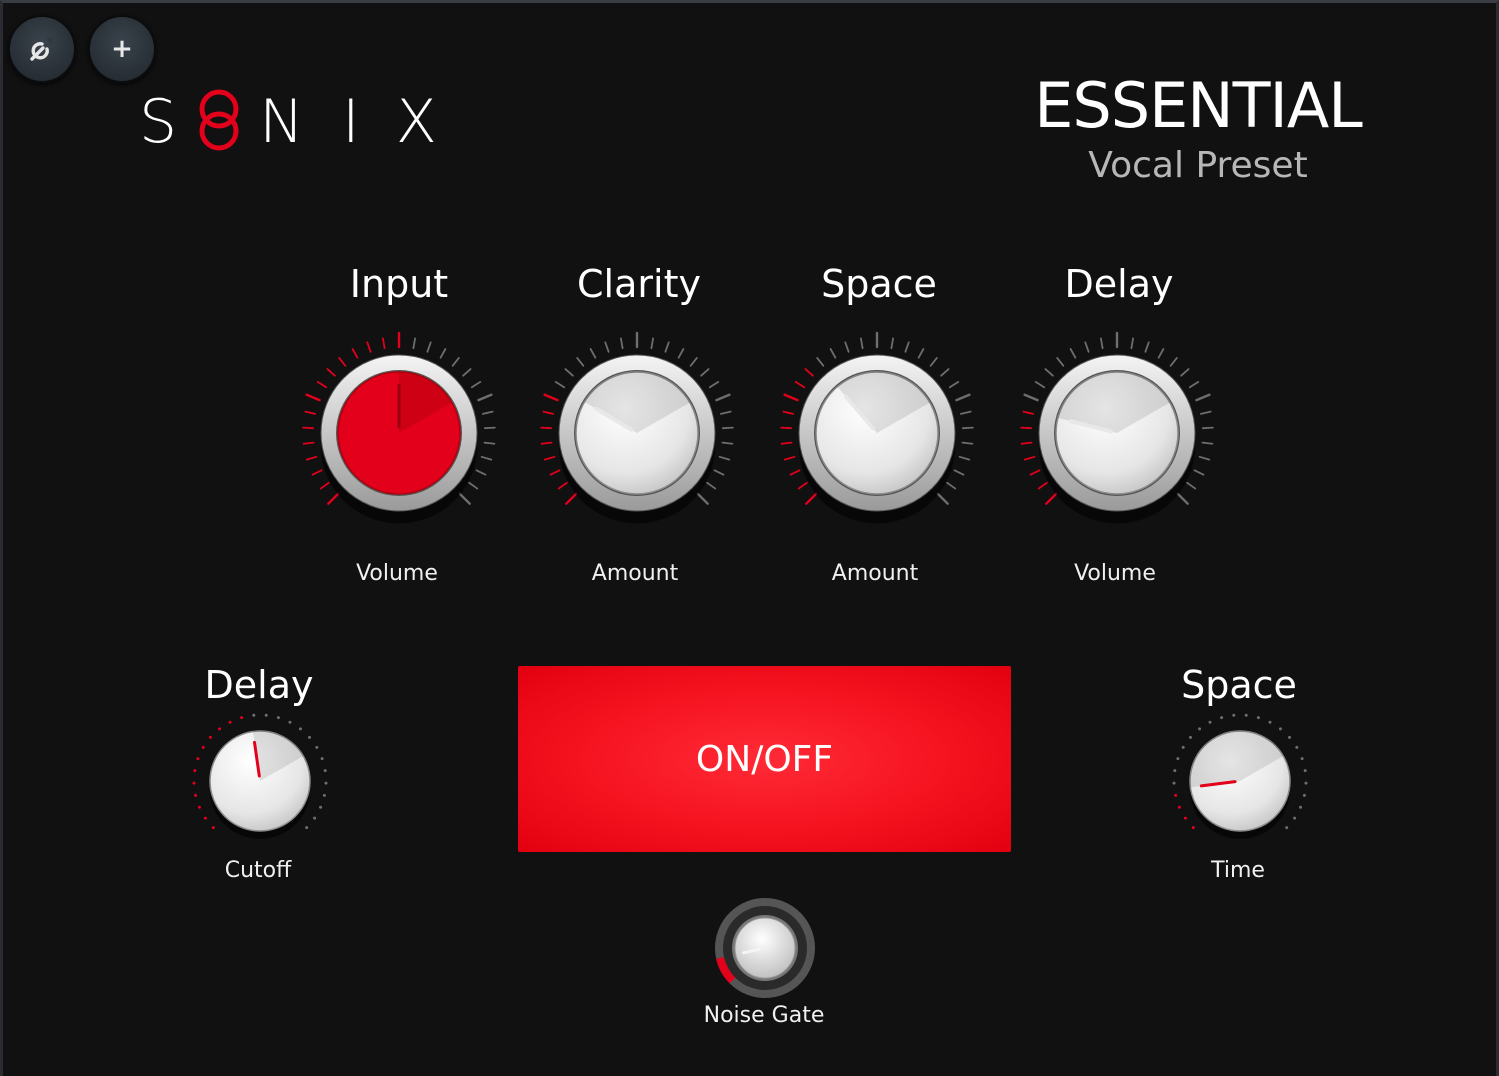  What do you see at coordinates (397, 573) in the screenshot?
I see `knob-label-input: Volume` at bounding box center [397, 573].